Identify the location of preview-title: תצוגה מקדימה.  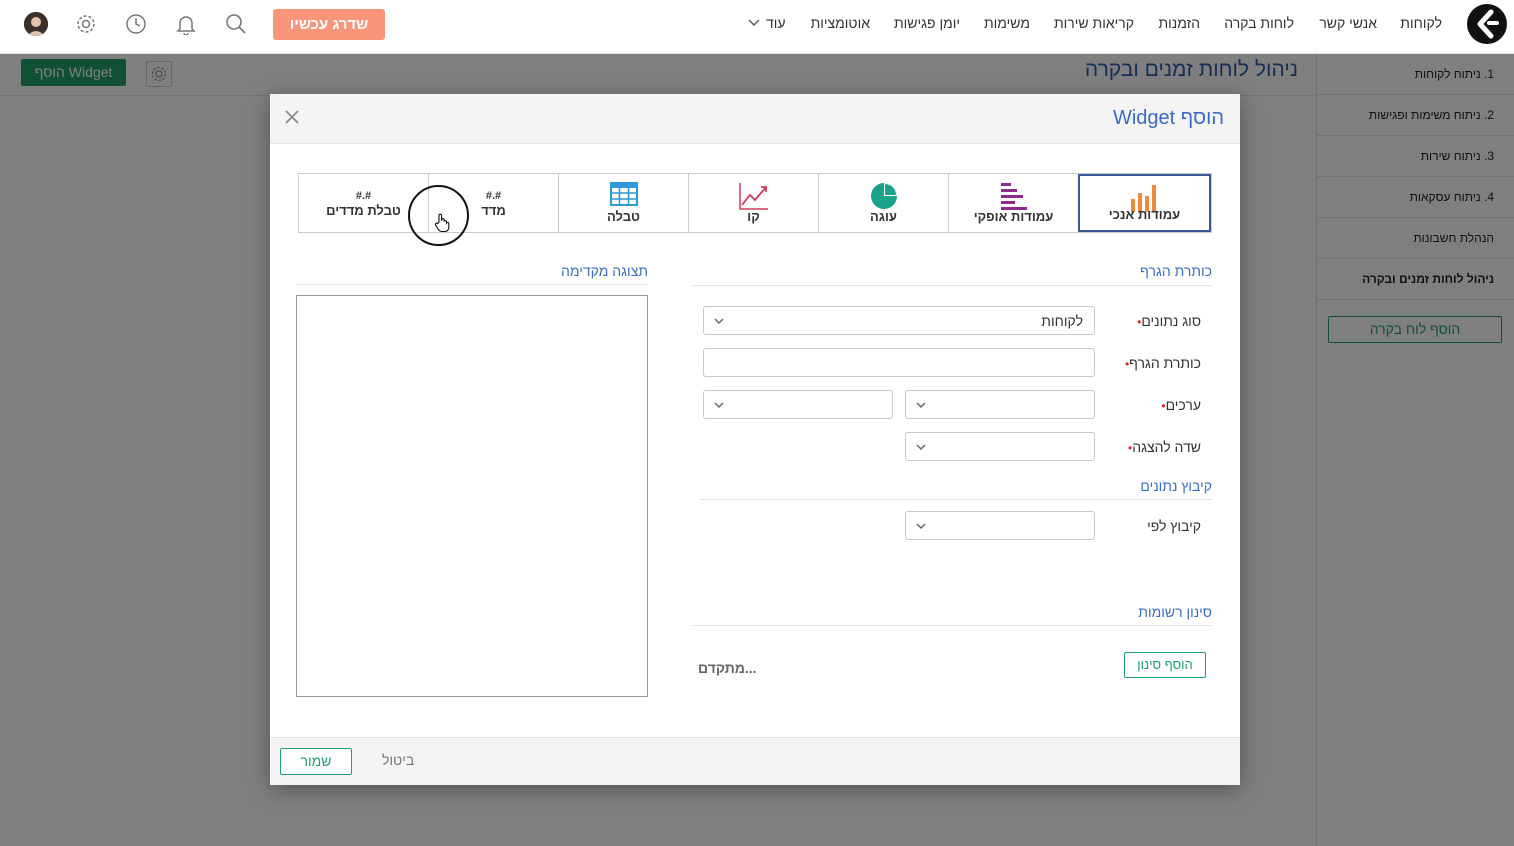
(604, 271).